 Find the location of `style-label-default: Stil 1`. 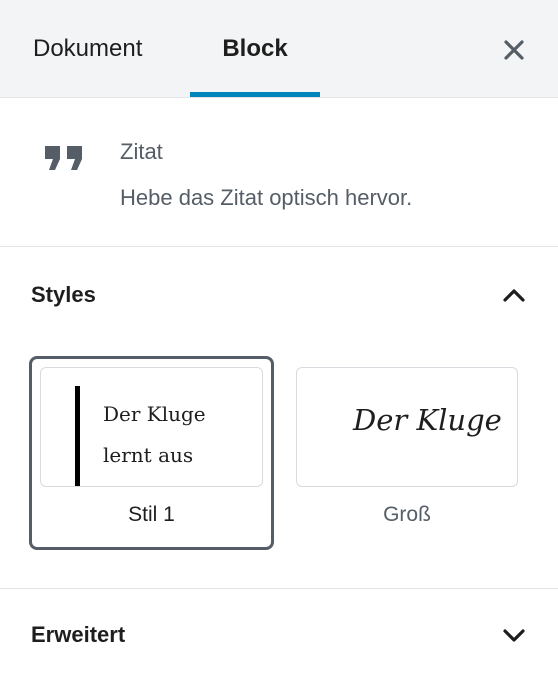

style-label-default: Stil 1 is located at coordinates (151, 514).